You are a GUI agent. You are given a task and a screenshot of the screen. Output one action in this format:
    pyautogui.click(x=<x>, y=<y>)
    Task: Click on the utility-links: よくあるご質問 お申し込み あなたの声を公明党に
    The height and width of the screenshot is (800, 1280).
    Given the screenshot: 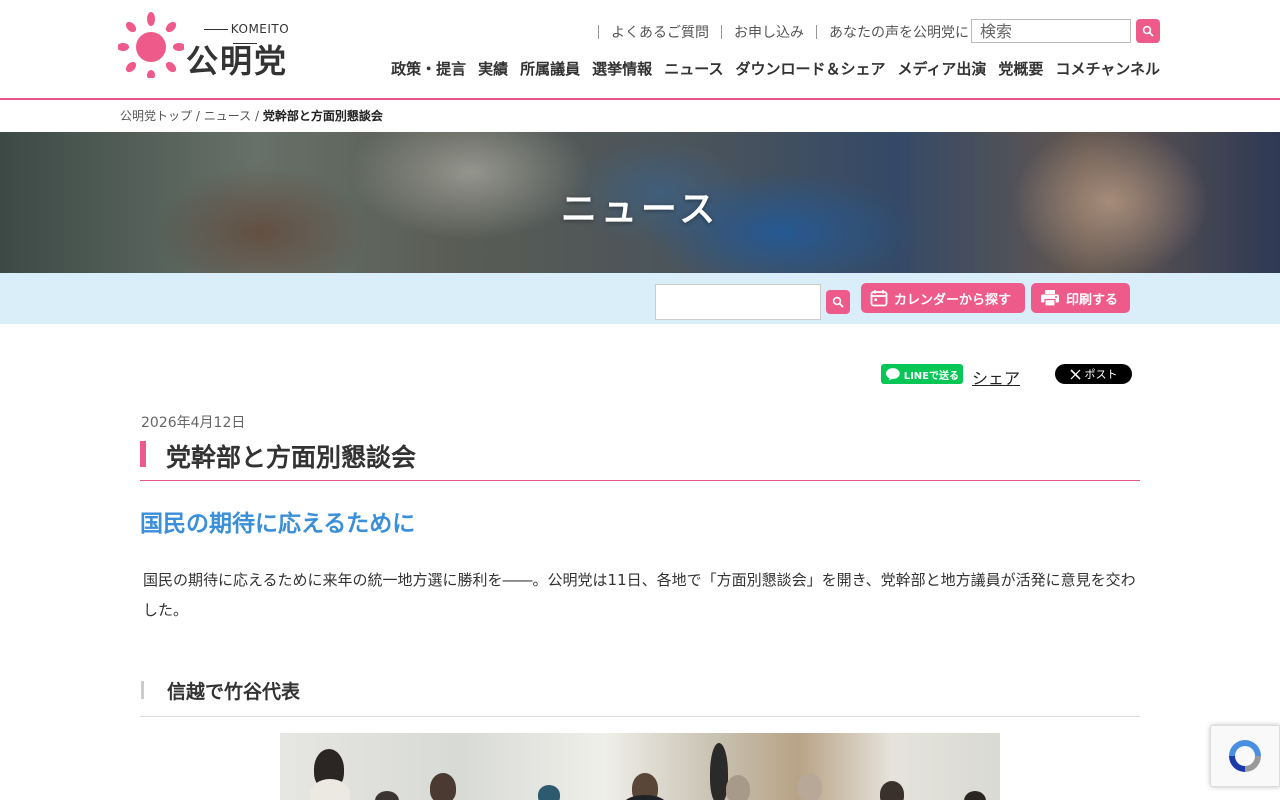 What is the action you would take?
    pyautogui.click(x=790, y=32)
    